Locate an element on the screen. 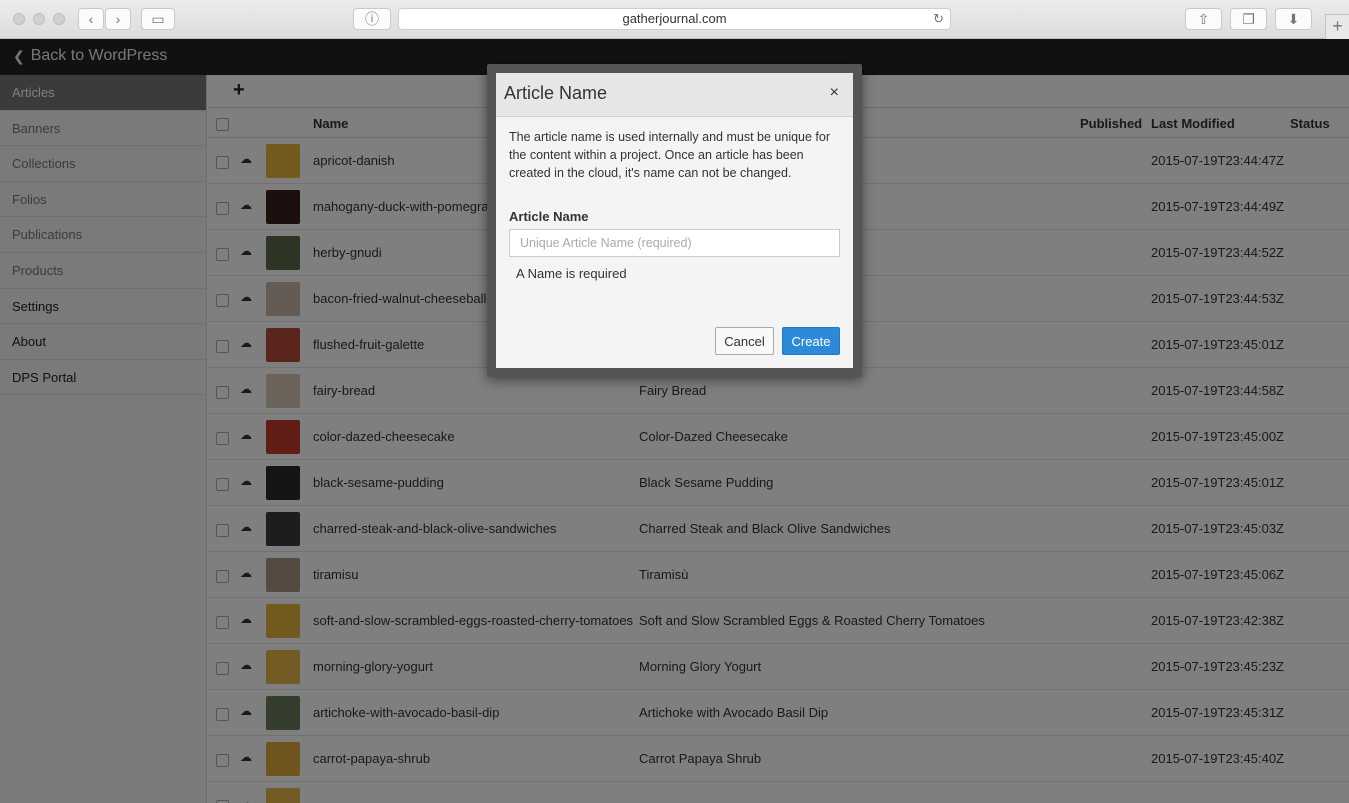  article-name-label: Article Name is located at coordinates (549, 216).